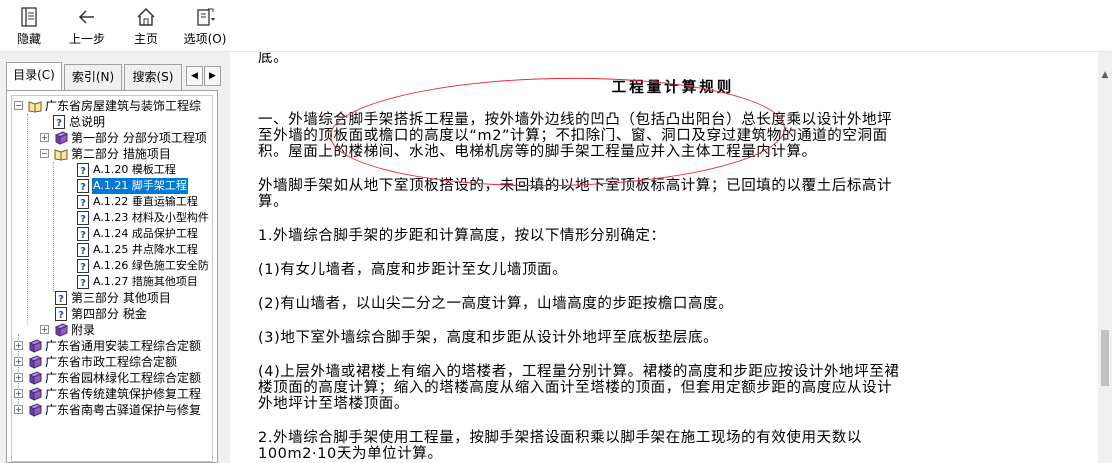 The image size is (1112, 463). I want to click on paragraph-5: (2)有山墙者，以山尖二分之一高度计算，山墙高度的步距按檐口高度。, so click(496, 304).